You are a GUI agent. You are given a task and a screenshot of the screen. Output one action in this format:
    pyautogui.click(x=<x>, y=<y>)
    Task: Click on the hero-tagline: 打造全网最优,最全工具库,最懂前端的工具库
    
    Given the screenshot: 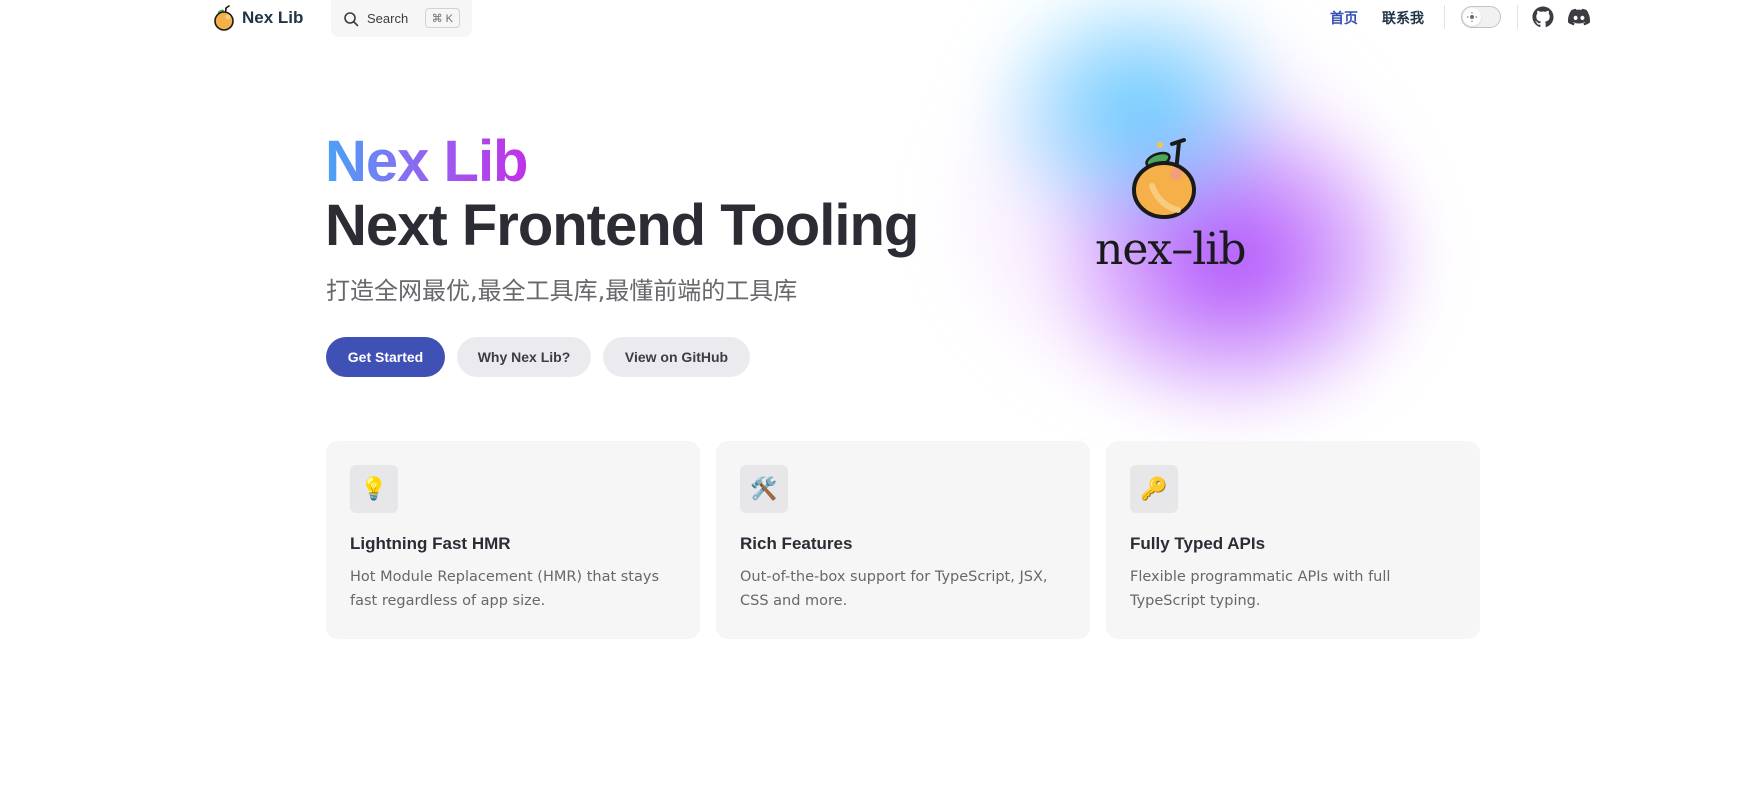 What is the action you would take?
    pyautogui.click(x=562, y=291)
    